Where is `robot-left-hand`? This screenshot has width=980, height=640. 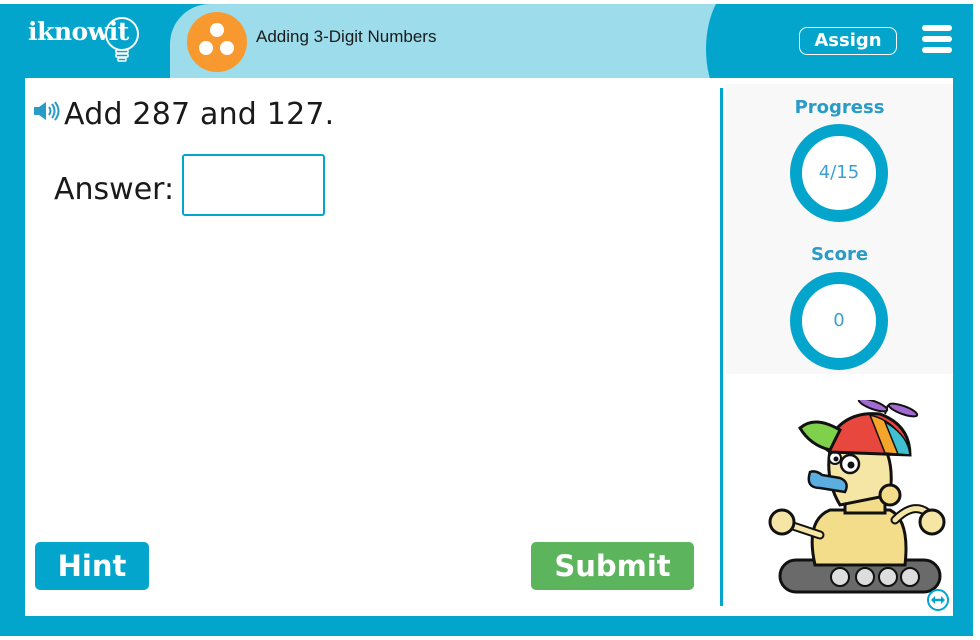 robot-left-hand is located at coordinates (782, 522).